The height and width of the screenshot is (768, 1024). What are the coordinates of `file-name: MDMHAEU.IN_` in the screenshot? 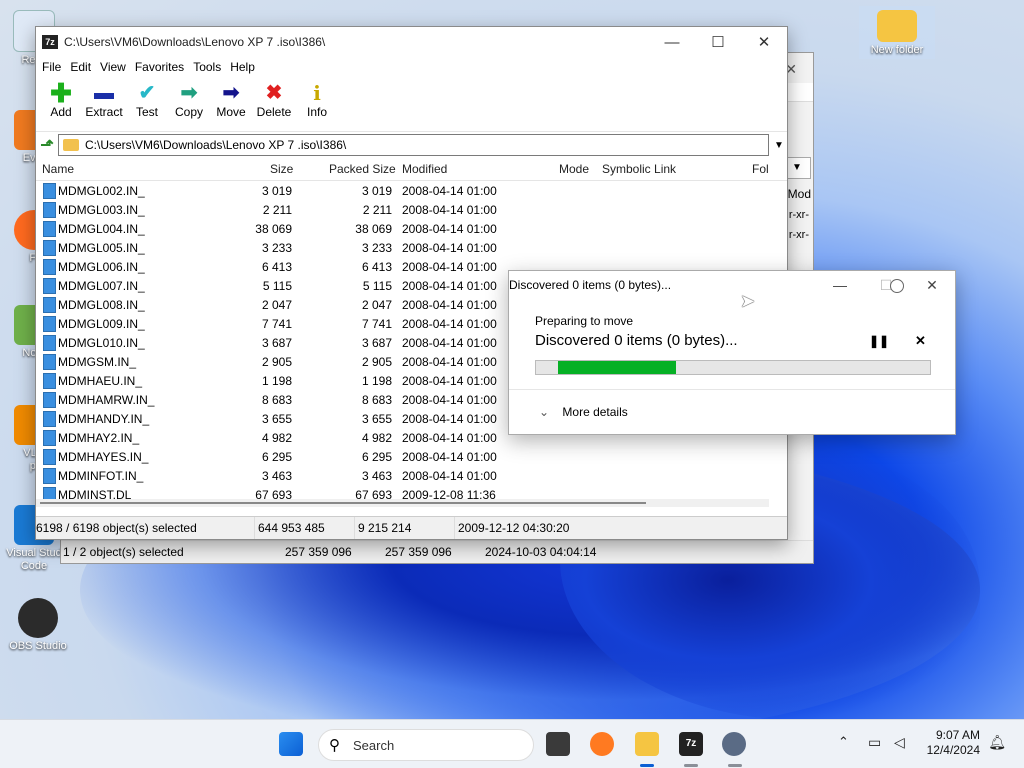 It's located at (100, 381).